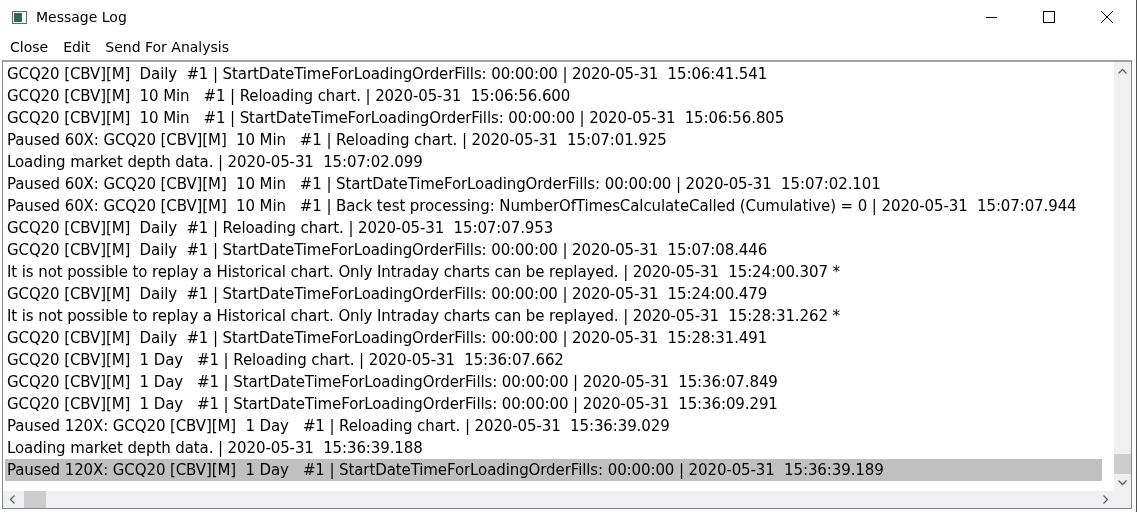 Image resolution: width=1137 pixels, height=512 pixels. I want to click on log-row: GCQ20 [CBV][M] 1 Day #1 | StartDateTimeForLoadingOrderFills: 00:00:00 | 2020-05-31 15:36:09.291, so click(559, 404).